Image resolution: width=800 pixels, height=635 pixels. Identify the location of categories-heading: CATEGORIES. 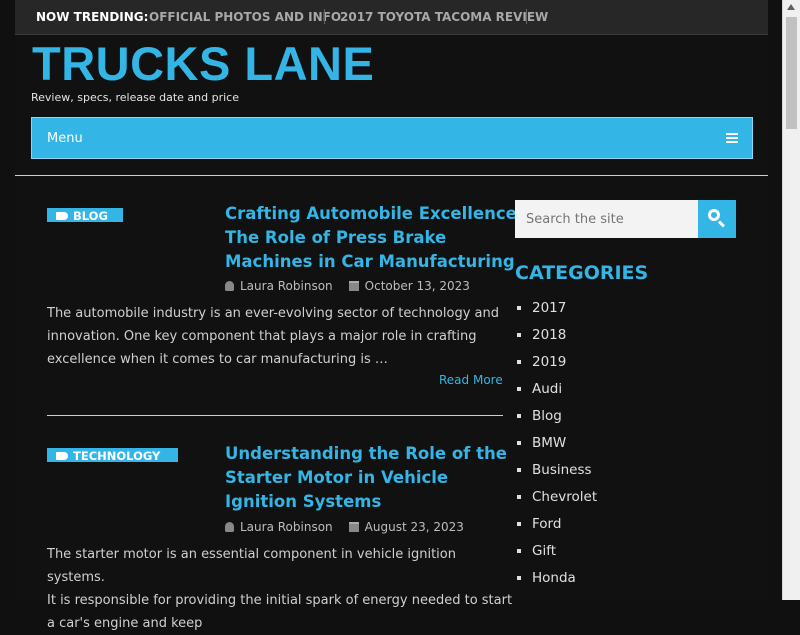
(582, 273).